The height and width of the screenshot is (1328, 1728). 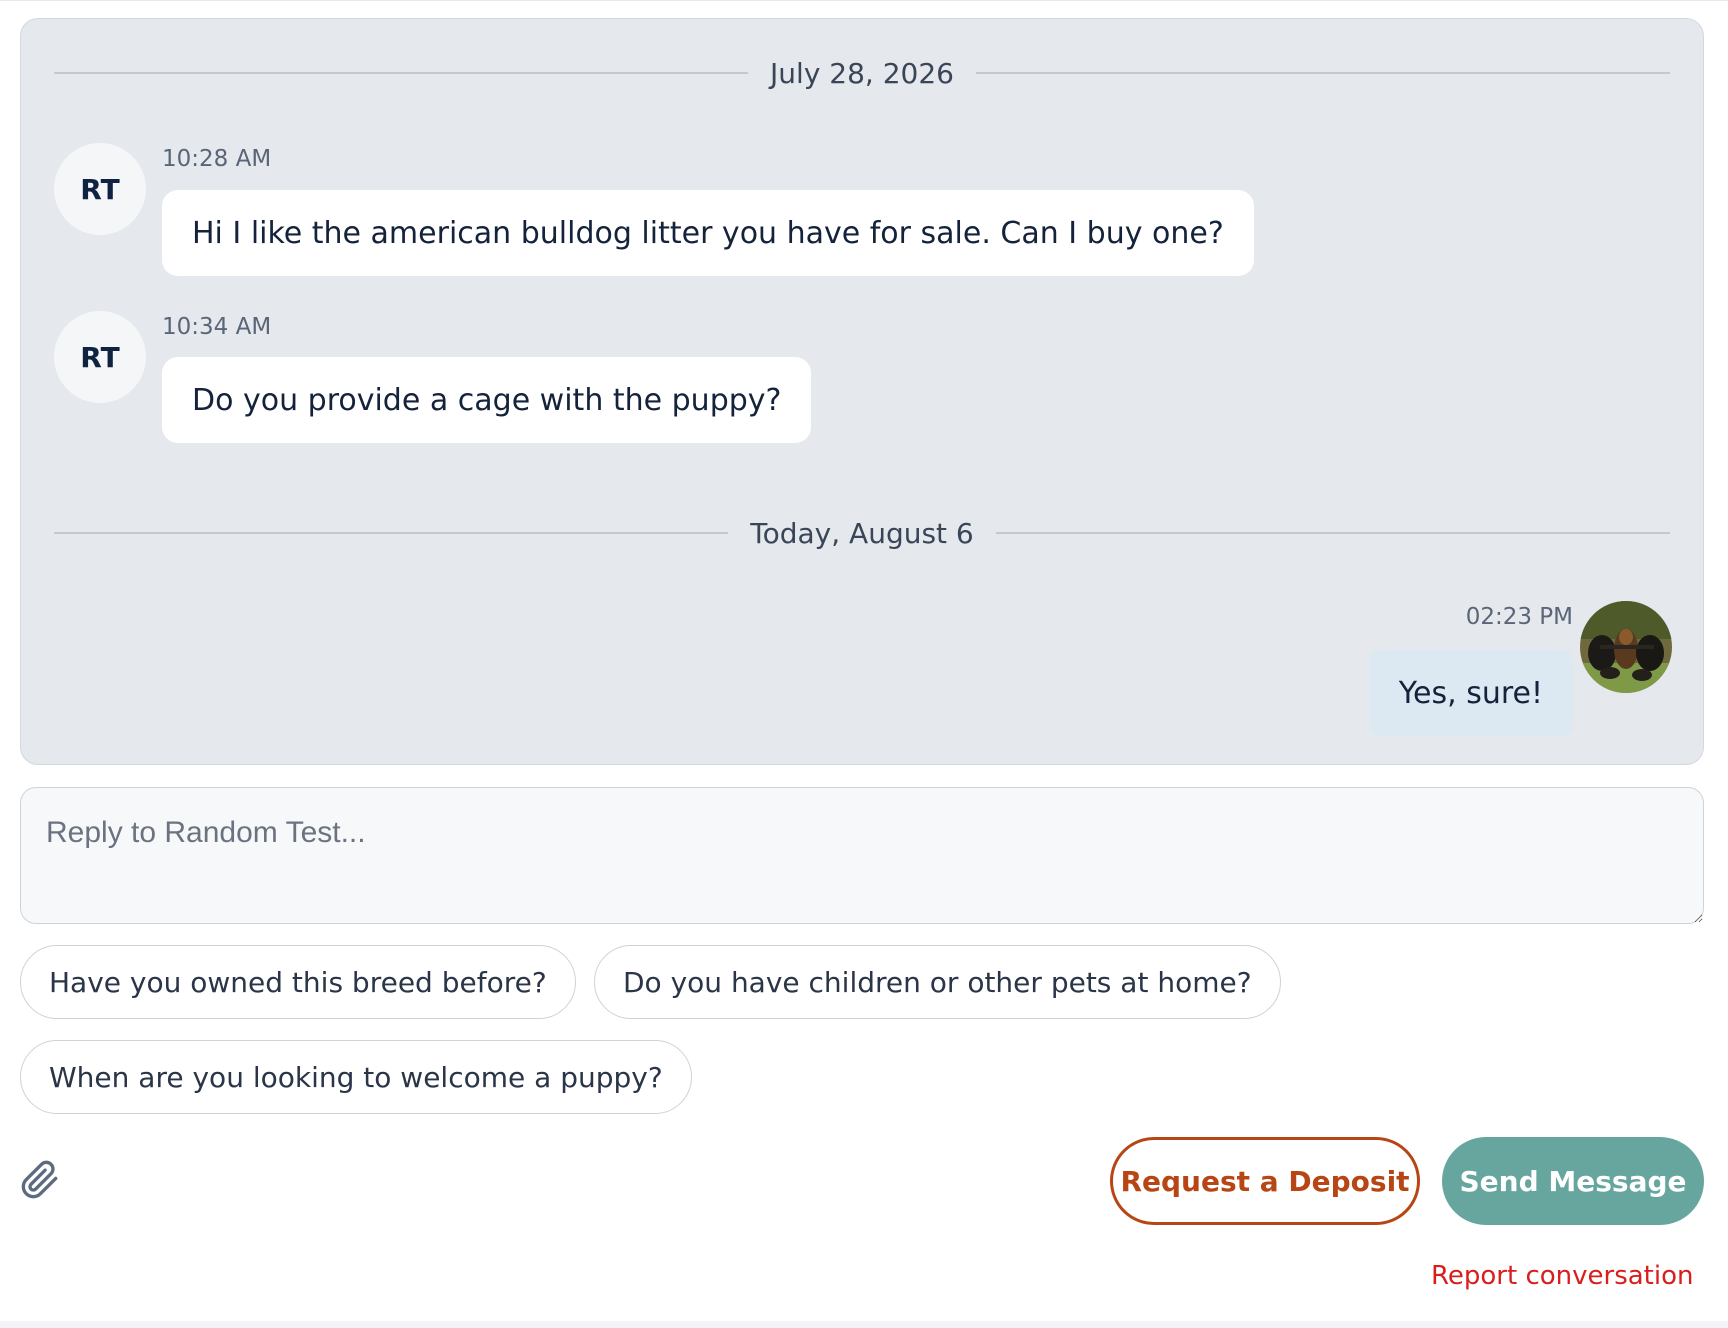 I want to click on paperclip-icon, so click(x=39, y=1179).